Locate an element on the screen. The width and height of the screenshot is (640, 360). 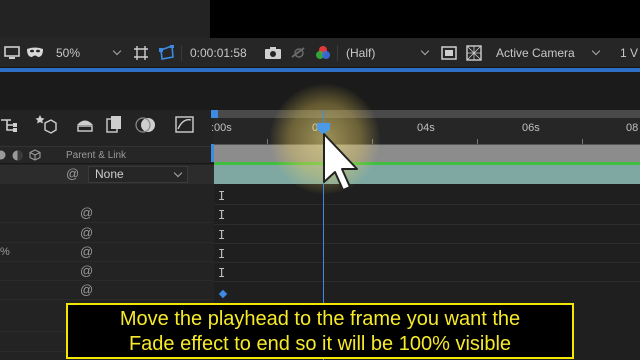
zoom-level-value: 50% is located at coordinates (68, 53).